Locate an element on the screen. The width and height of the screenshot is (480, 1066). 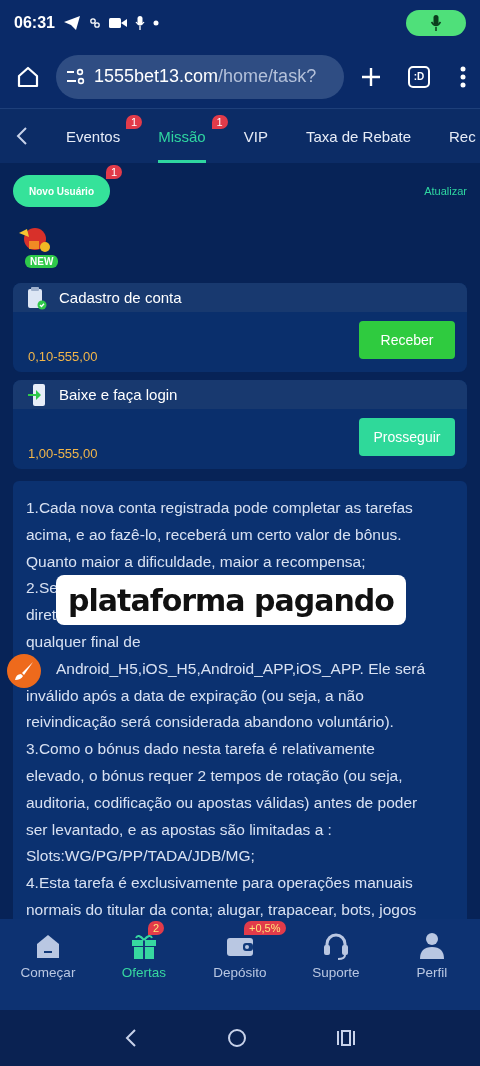
rules-text: elevado, o bónus requer 2 tempos de rotação (ou seja, is located at coordinates (214, 775).